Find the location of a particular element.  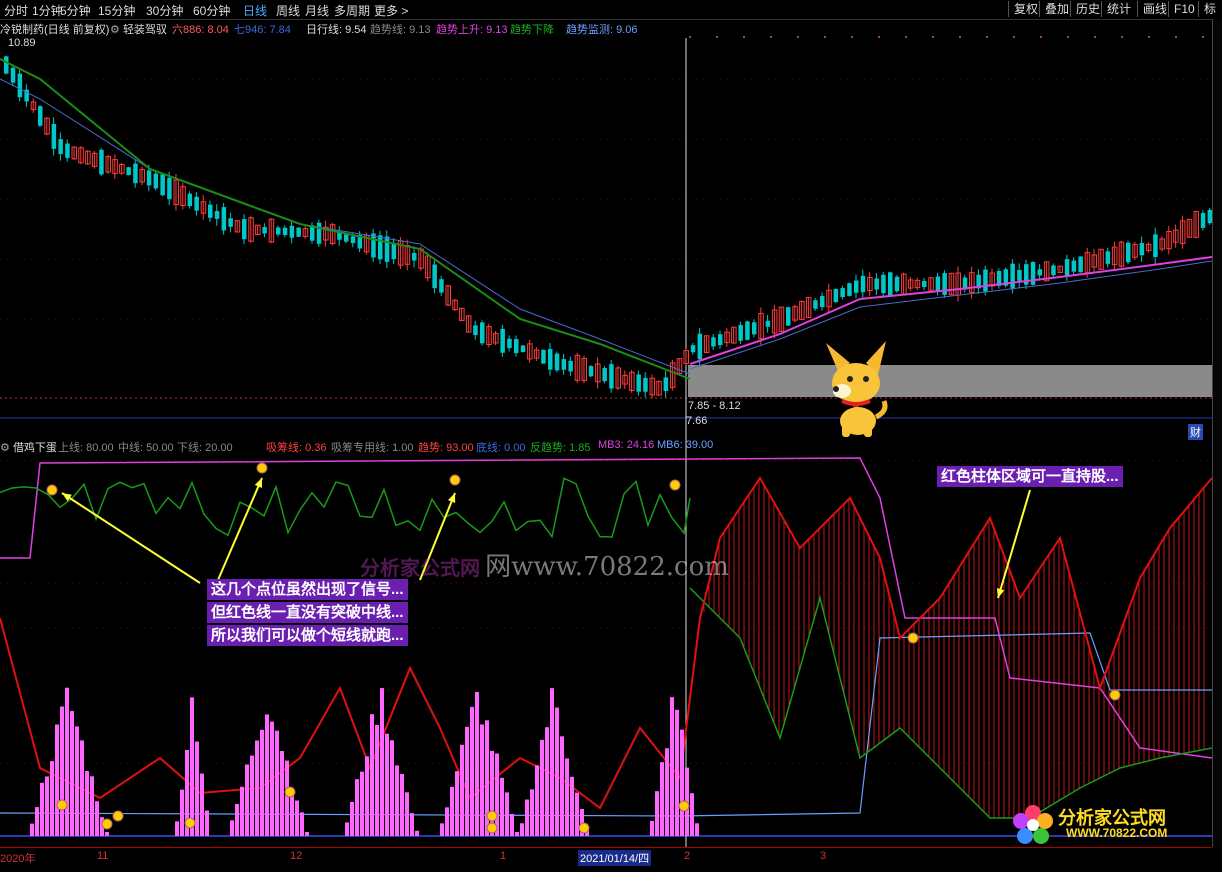

lower-indicator-name: ⚙ 借鸡下蛋 is located at coordinates (28, 447).